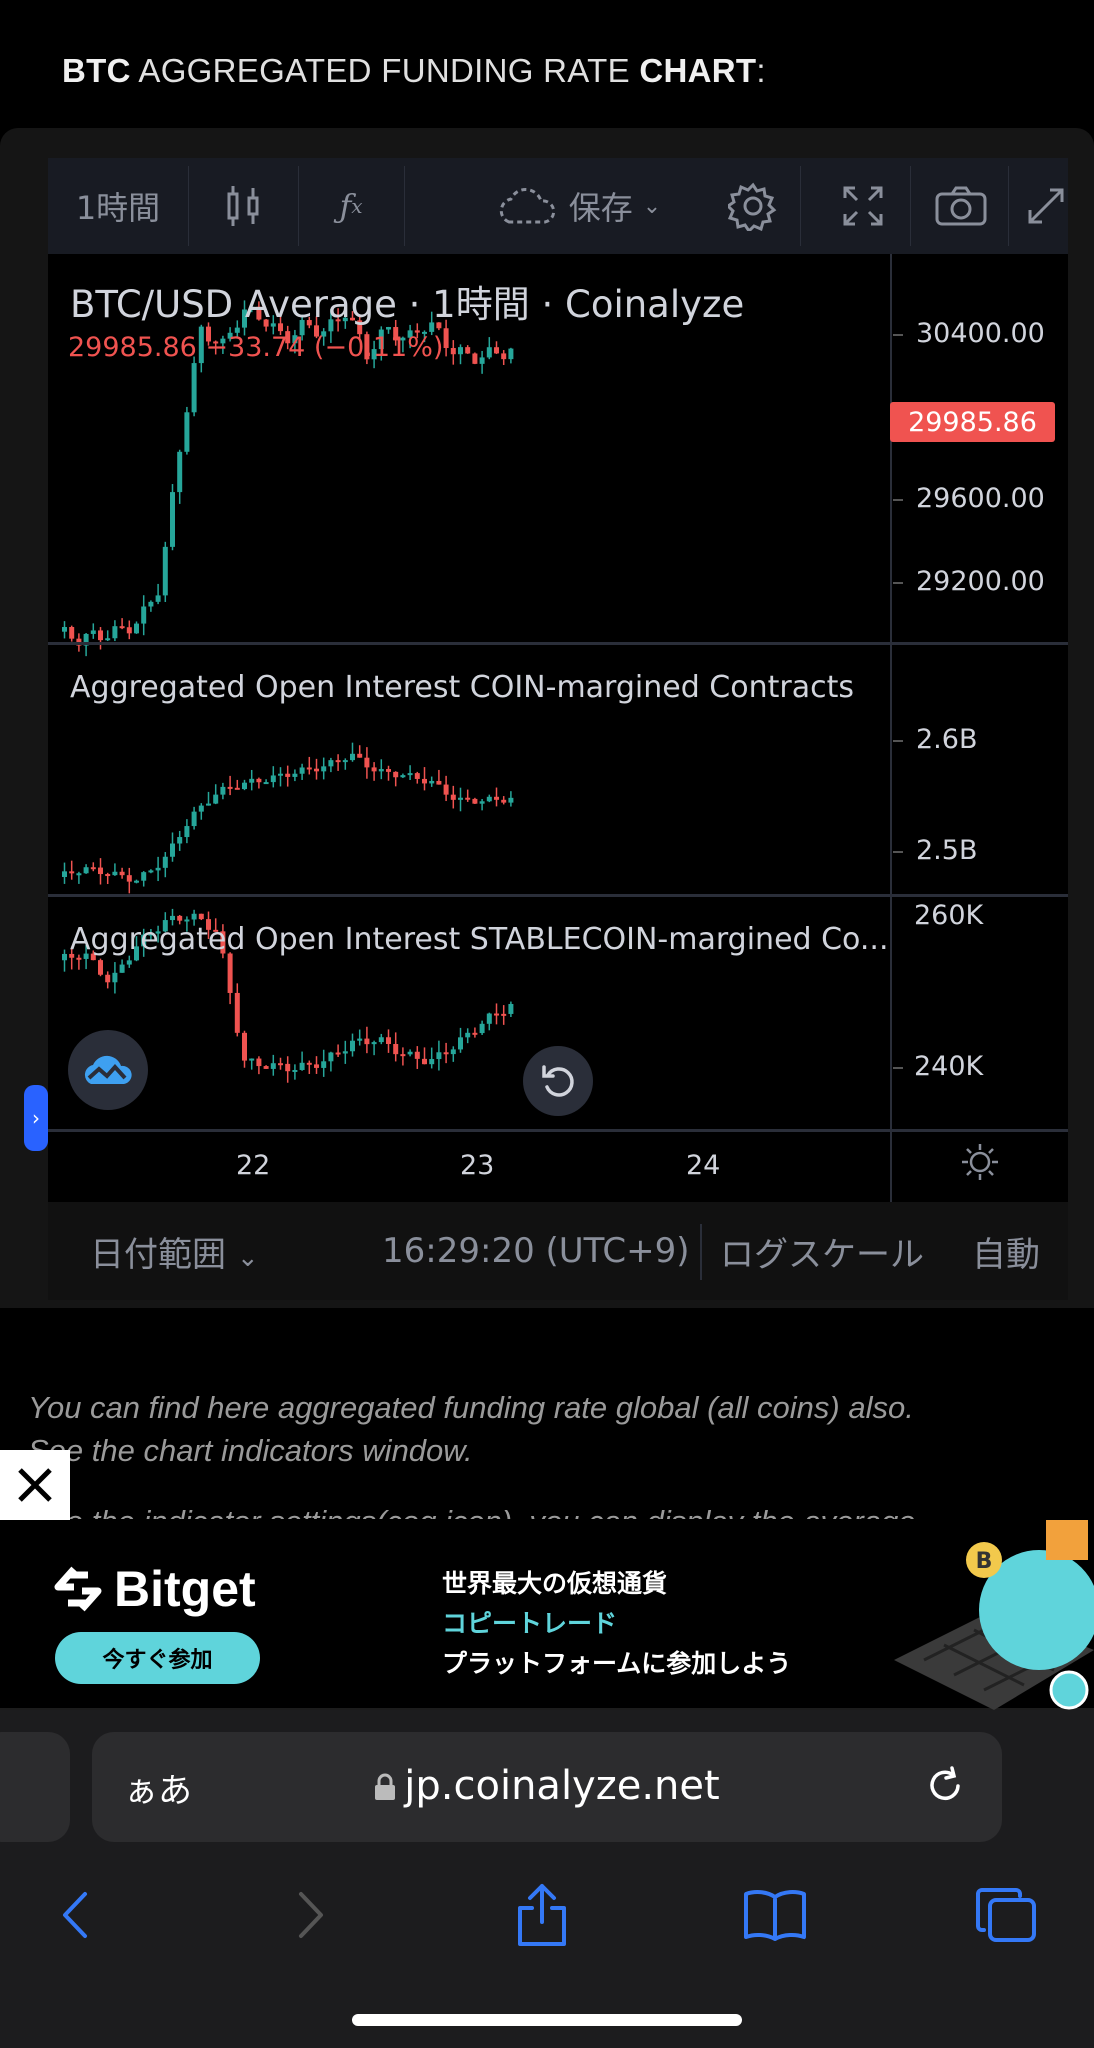 This screenshot has width=1094, height=2048. What do you see at coordinates (947, 850) in the screenshot?
I see `oi-coin-tick: 2.5B` at bounding box center [947, 850].